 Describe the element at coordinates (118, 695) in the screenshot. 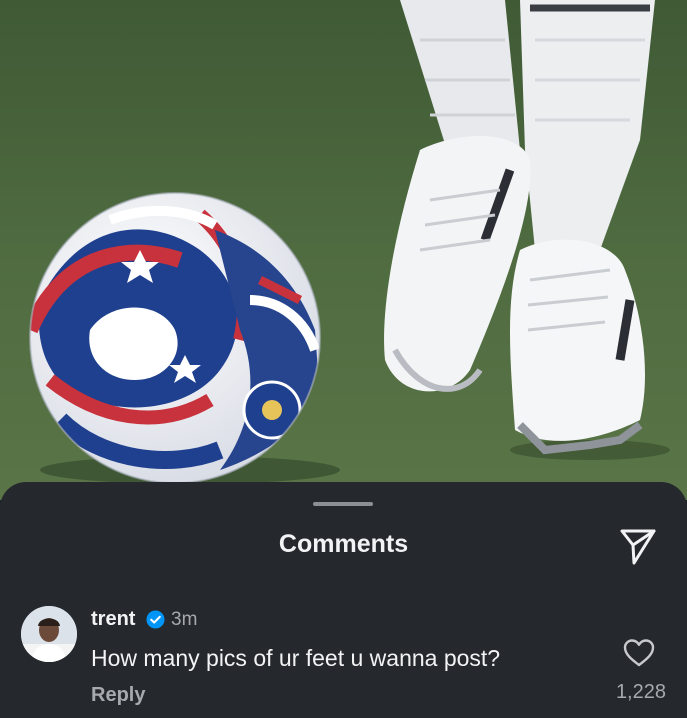

I see `reply-button: Reply` at that location.